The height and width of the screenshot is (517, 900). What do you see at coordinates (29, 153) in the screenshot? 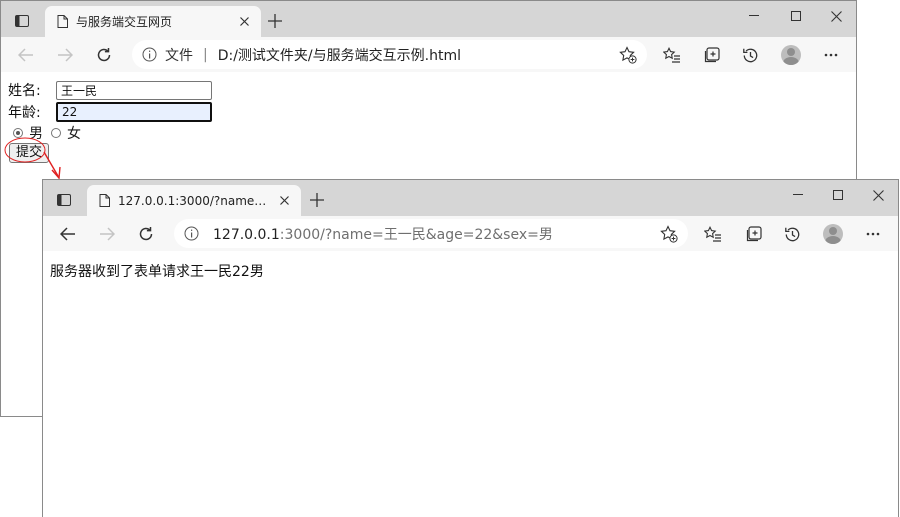
I see `submit-button: 提交` at bounding box center [29, 153].